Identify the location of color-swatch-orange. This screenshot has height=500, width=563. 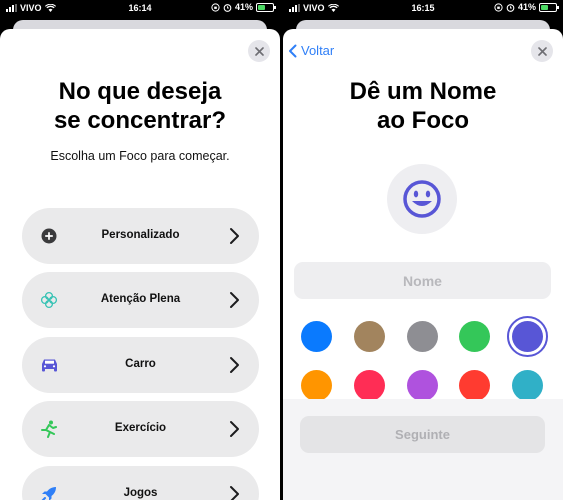
(316, 385).